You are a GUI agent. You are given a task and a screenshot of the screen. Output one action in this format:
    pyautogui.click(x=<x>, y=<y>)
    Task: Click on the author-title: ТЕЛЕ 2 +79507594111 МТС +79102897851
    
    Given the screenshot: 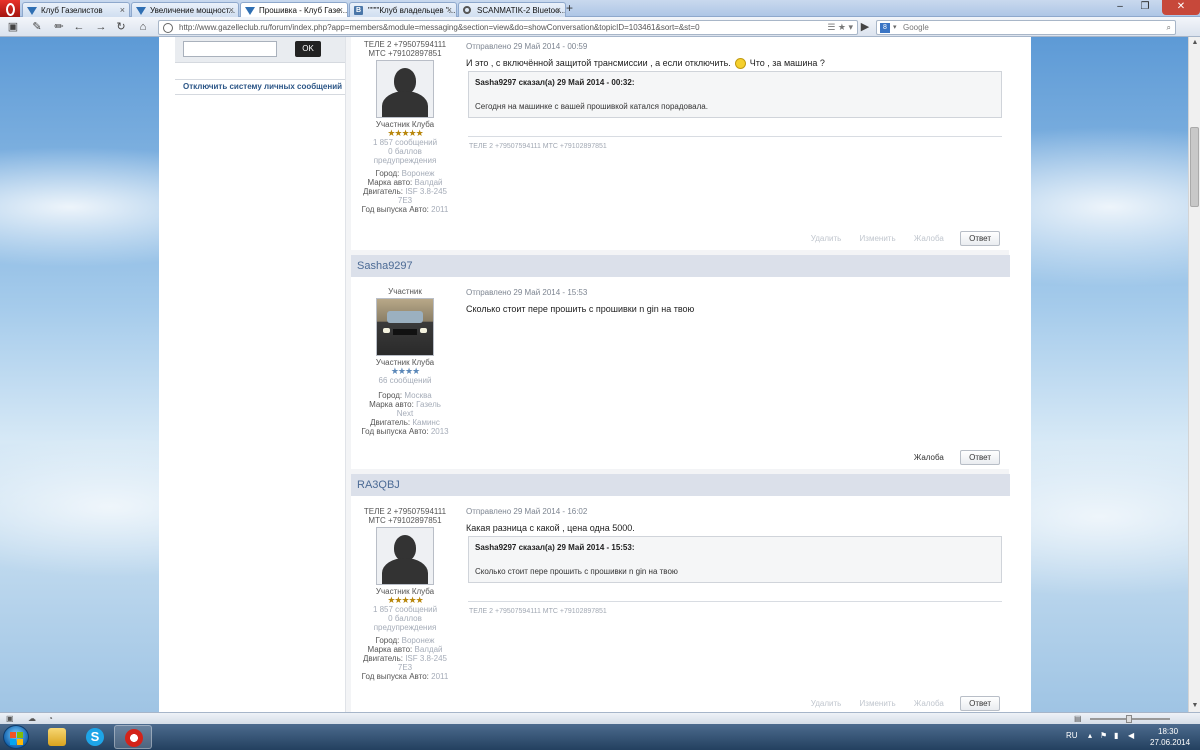 What is the action you would take?
    pyautogui.click(x=405, y=49)
    